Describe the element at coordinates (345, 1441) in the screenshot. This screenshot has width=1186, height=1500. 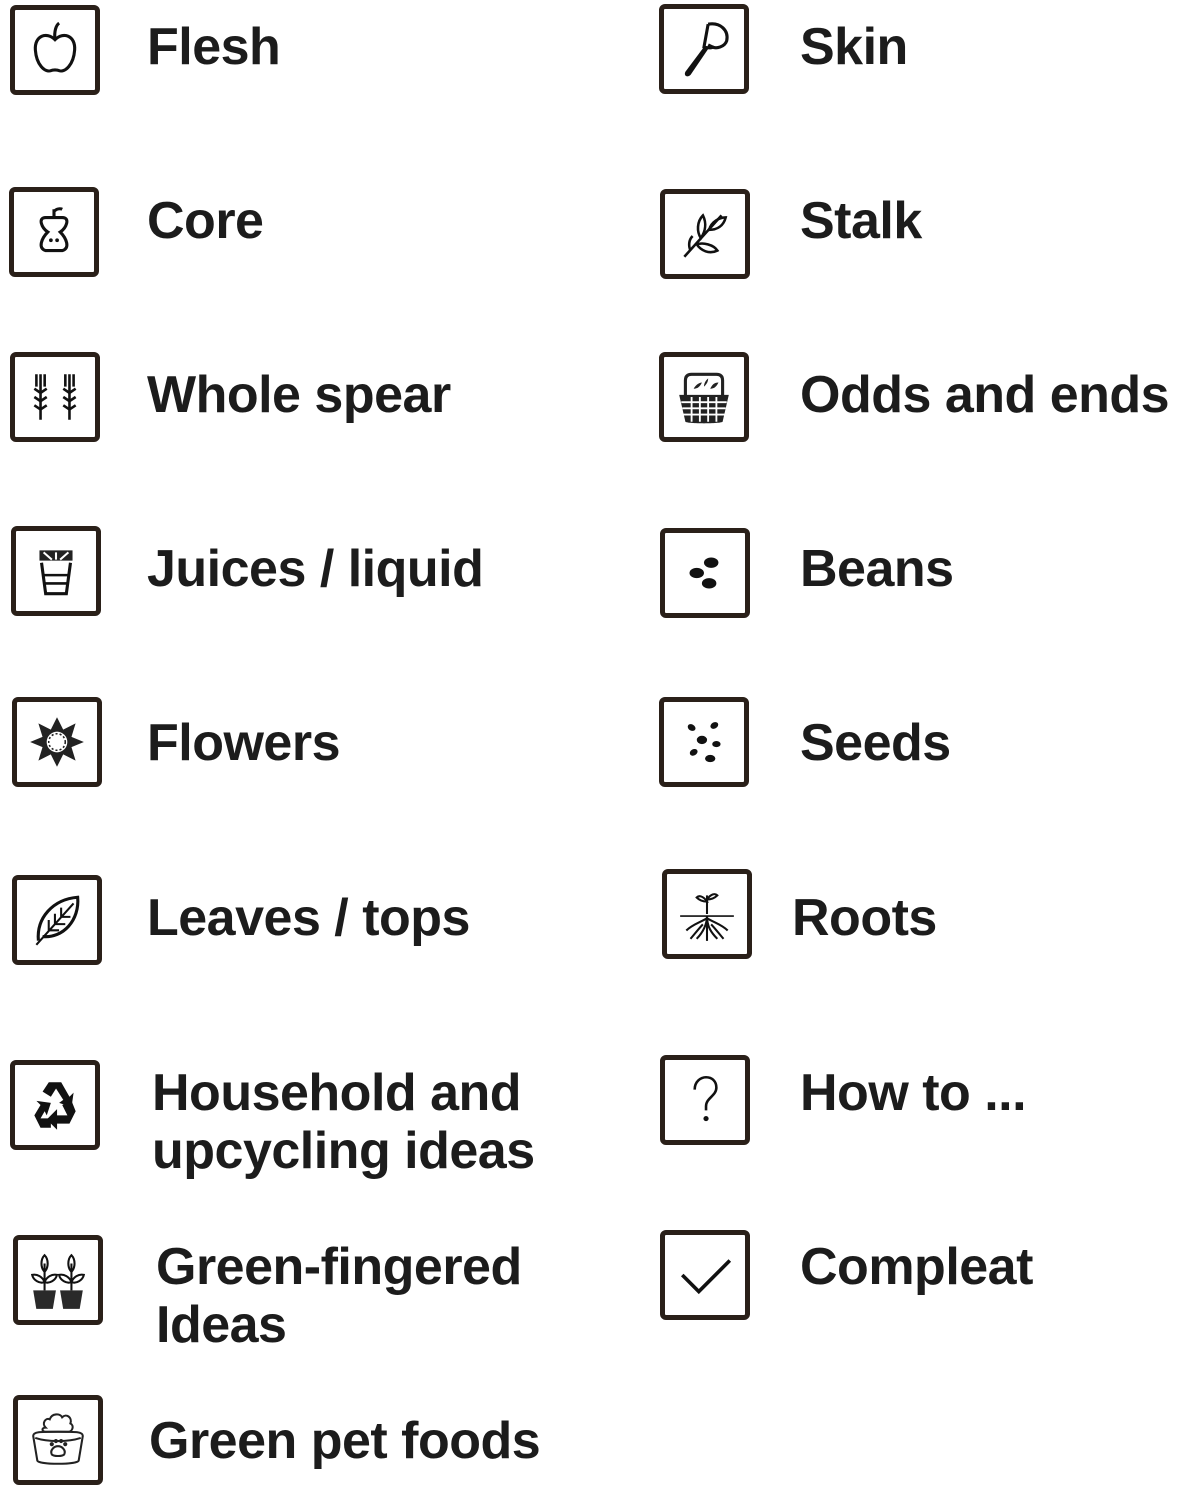
I see `legend-label: Green pet foods` at that location.